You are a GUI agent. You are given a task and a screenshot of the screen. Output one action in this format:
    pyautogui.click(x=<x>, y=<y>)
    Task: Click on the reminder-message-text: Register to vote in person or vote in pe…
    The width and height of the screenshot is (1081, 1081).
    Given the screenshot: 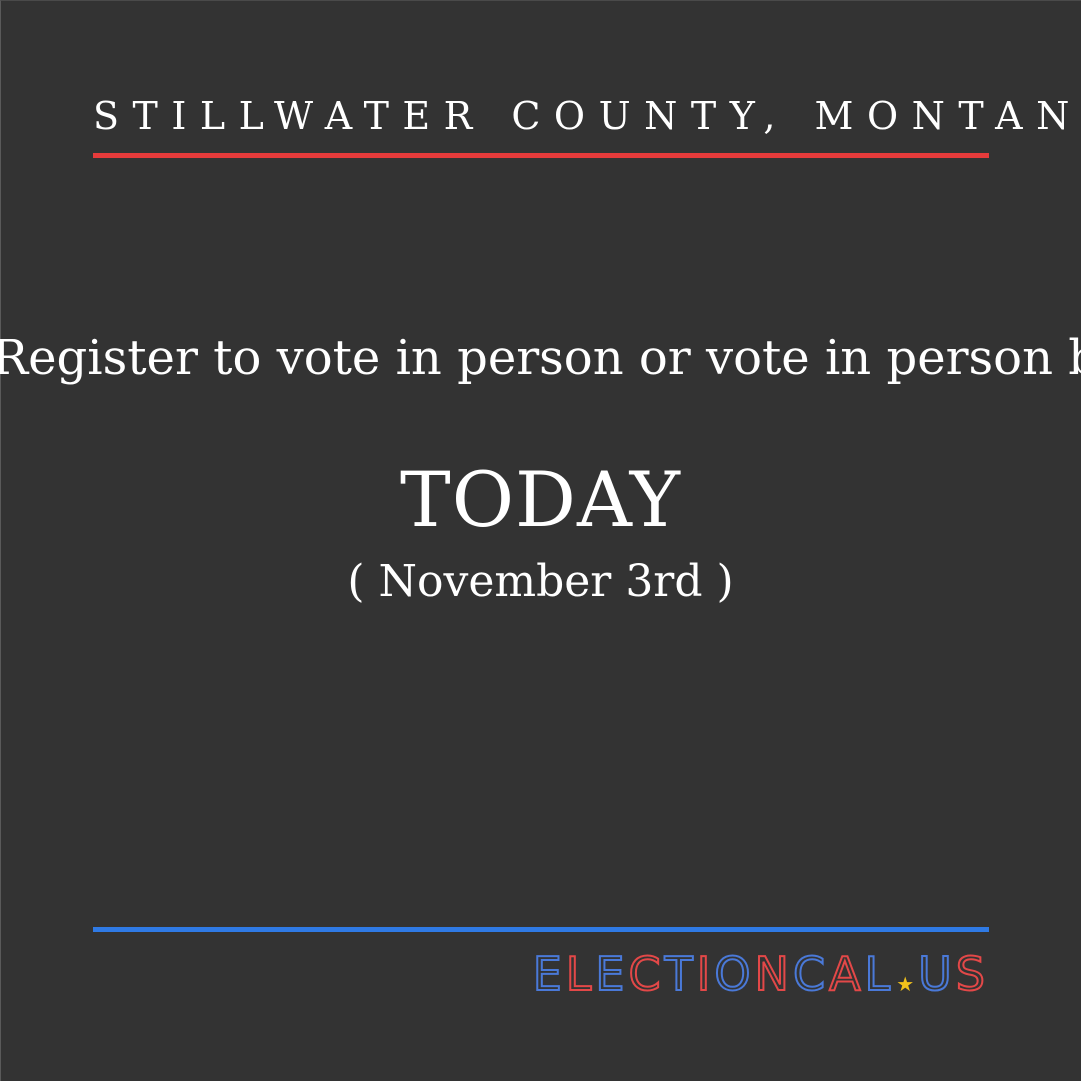 What is the action you would take?
    pyautogui.click(x=540, y=358)
    